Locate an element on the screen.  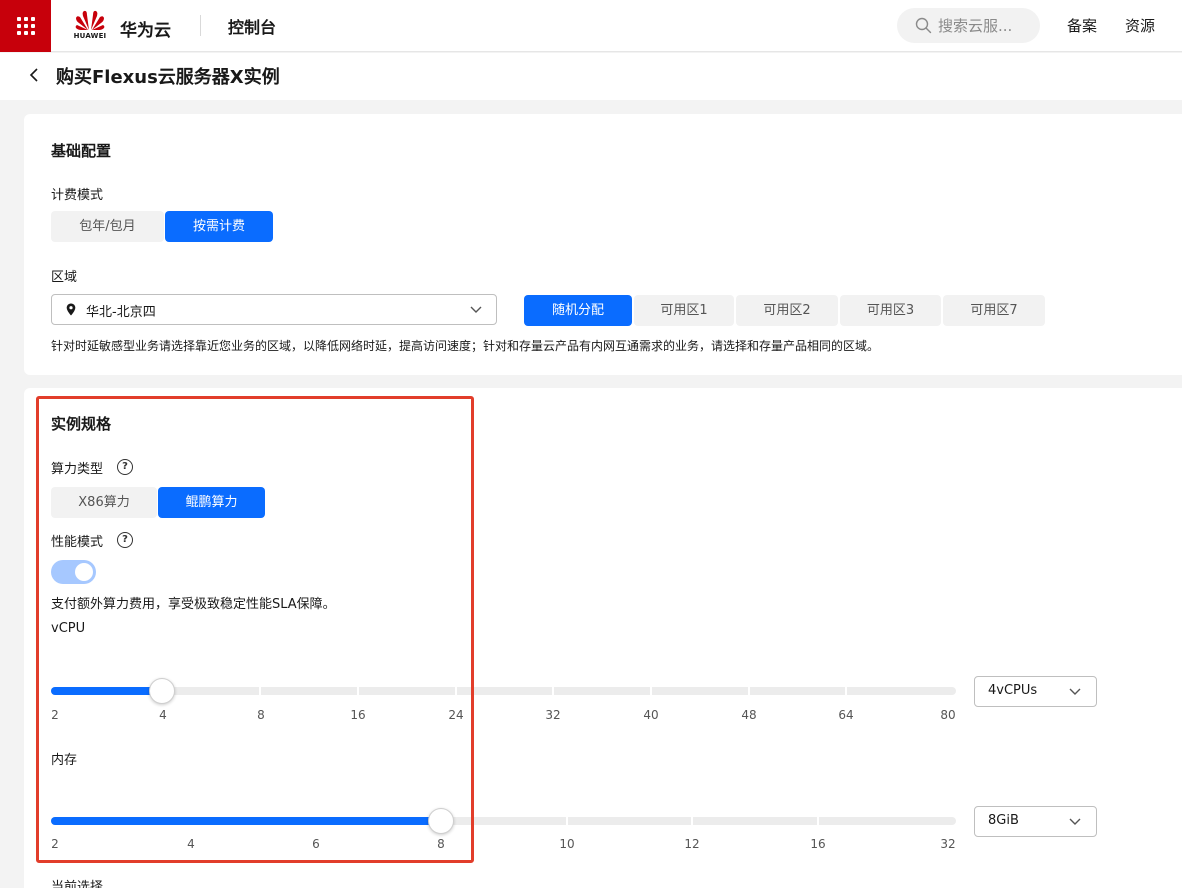
vcpu-tick-label: 64 is located at coordinates (846, 715).